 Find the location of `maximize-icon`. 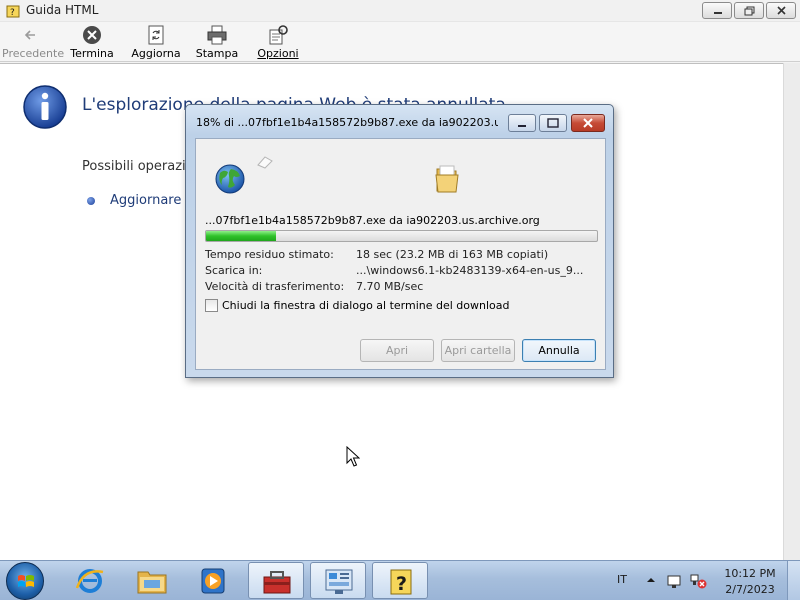

maximize-icon is located at coordinates (553, 123).